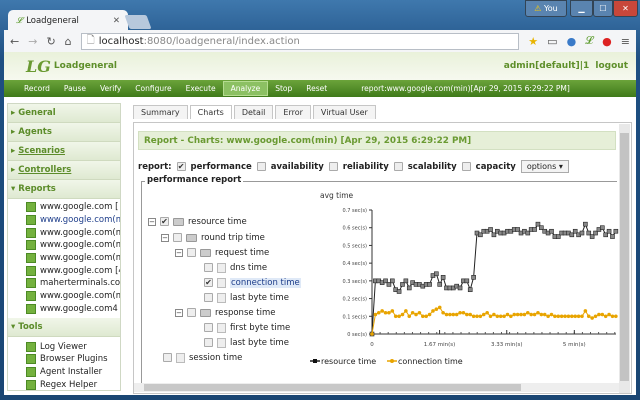  I want to click on reload-icon: ↻, so click(50, 41).